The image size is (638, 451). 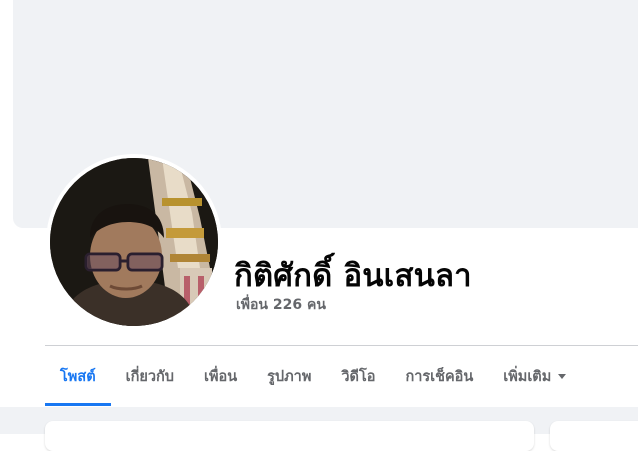 What do you see at coordinates (353, 276) in the screenshot?
I see `profile-name: กิติศักดิ์ อินเสนลา` at bounding box center [353, 276].